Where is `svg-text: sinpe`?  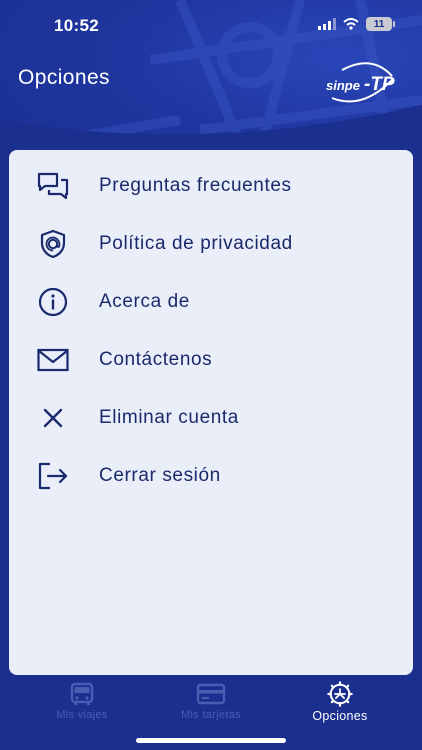 svg-text: sinpe is located at coordinates (343, 85).